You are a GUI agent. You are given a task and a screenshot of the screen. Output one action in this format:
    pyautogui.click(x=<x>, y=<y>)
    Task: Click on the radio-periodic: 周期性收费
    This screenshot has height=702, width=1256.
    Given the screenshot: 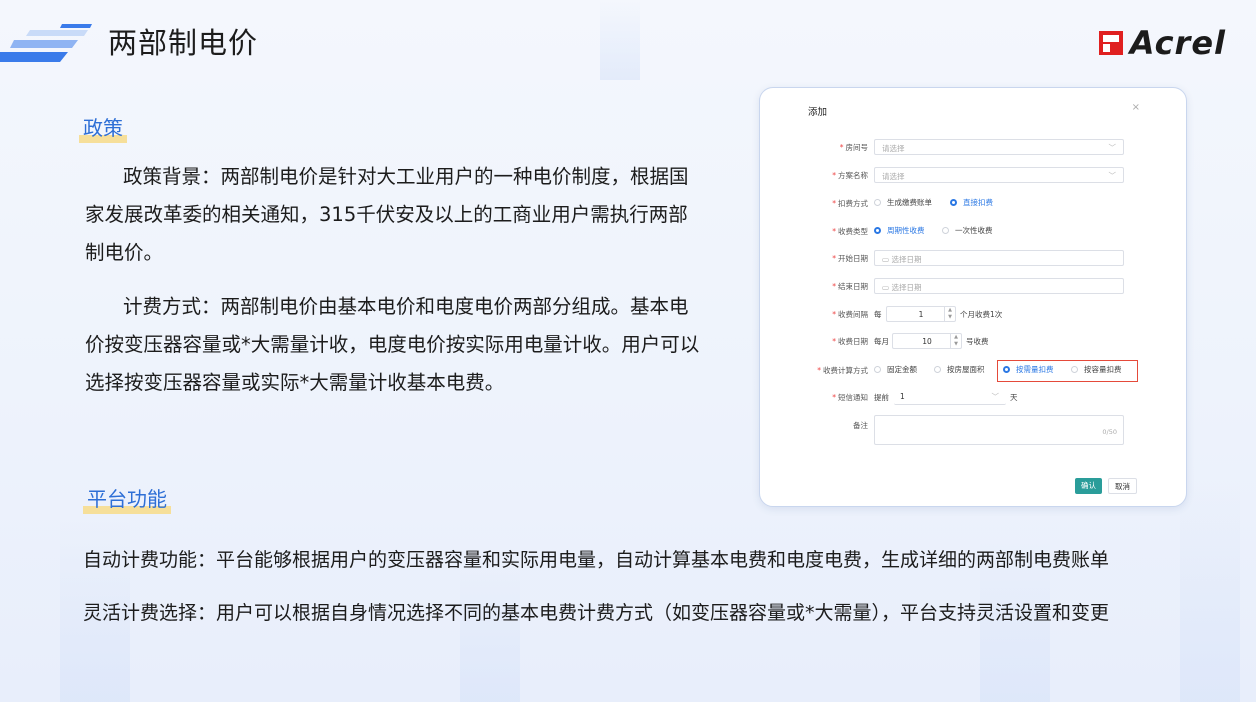 What is the action you would take?
    pyautogui.click(x=899, y=230)
    